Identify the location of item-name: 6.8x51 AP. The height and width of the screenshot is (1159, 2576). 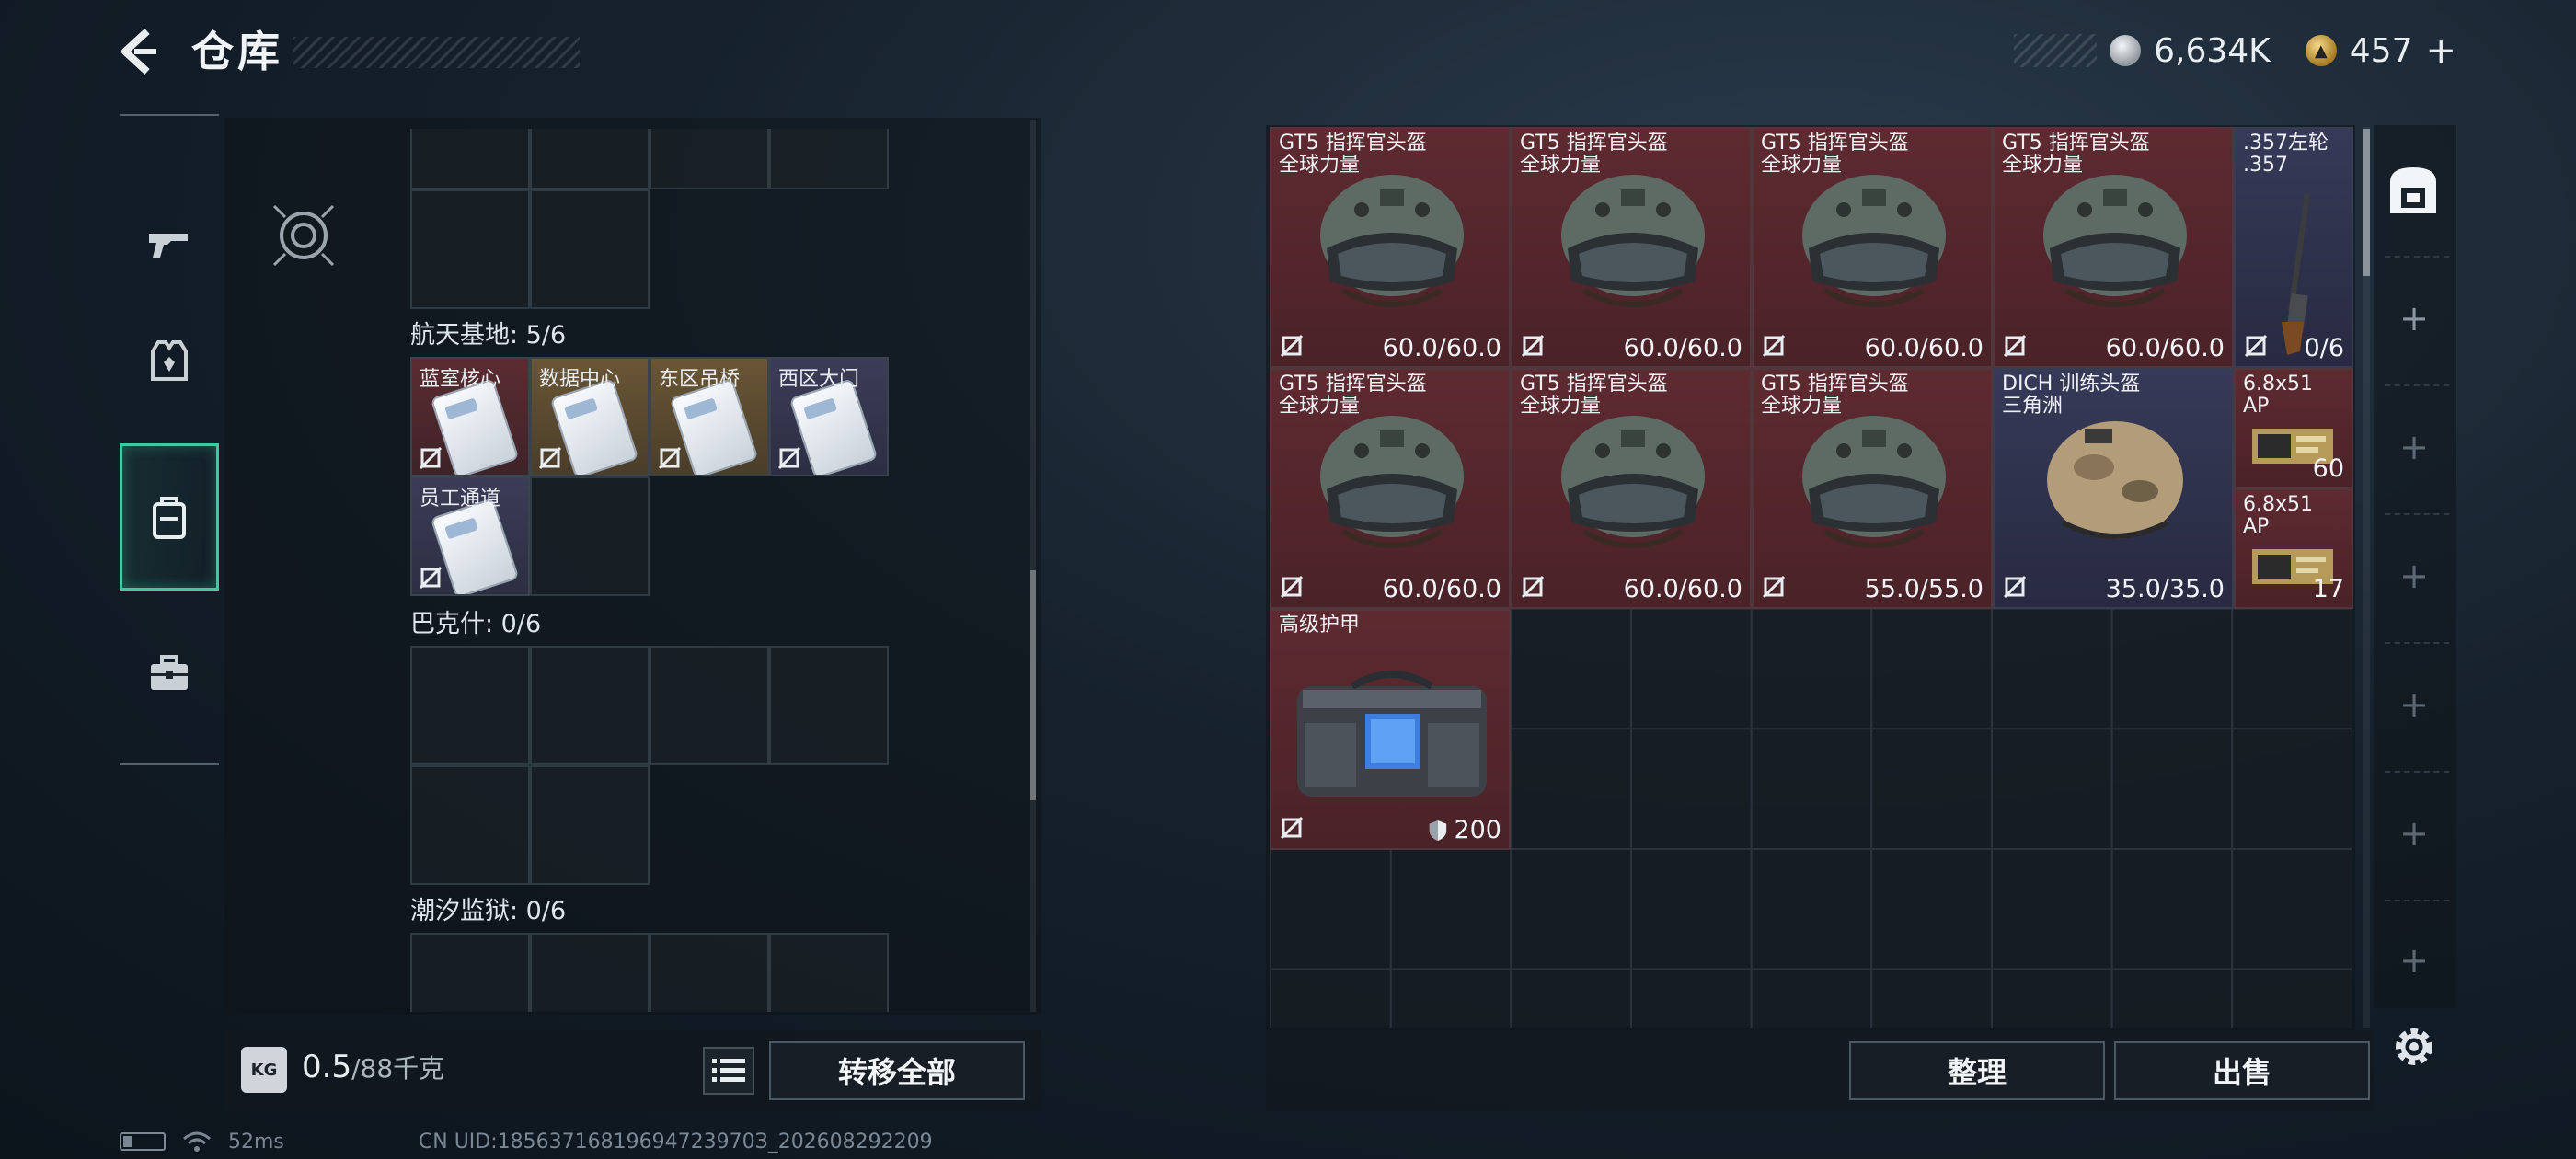
(2278, 395).